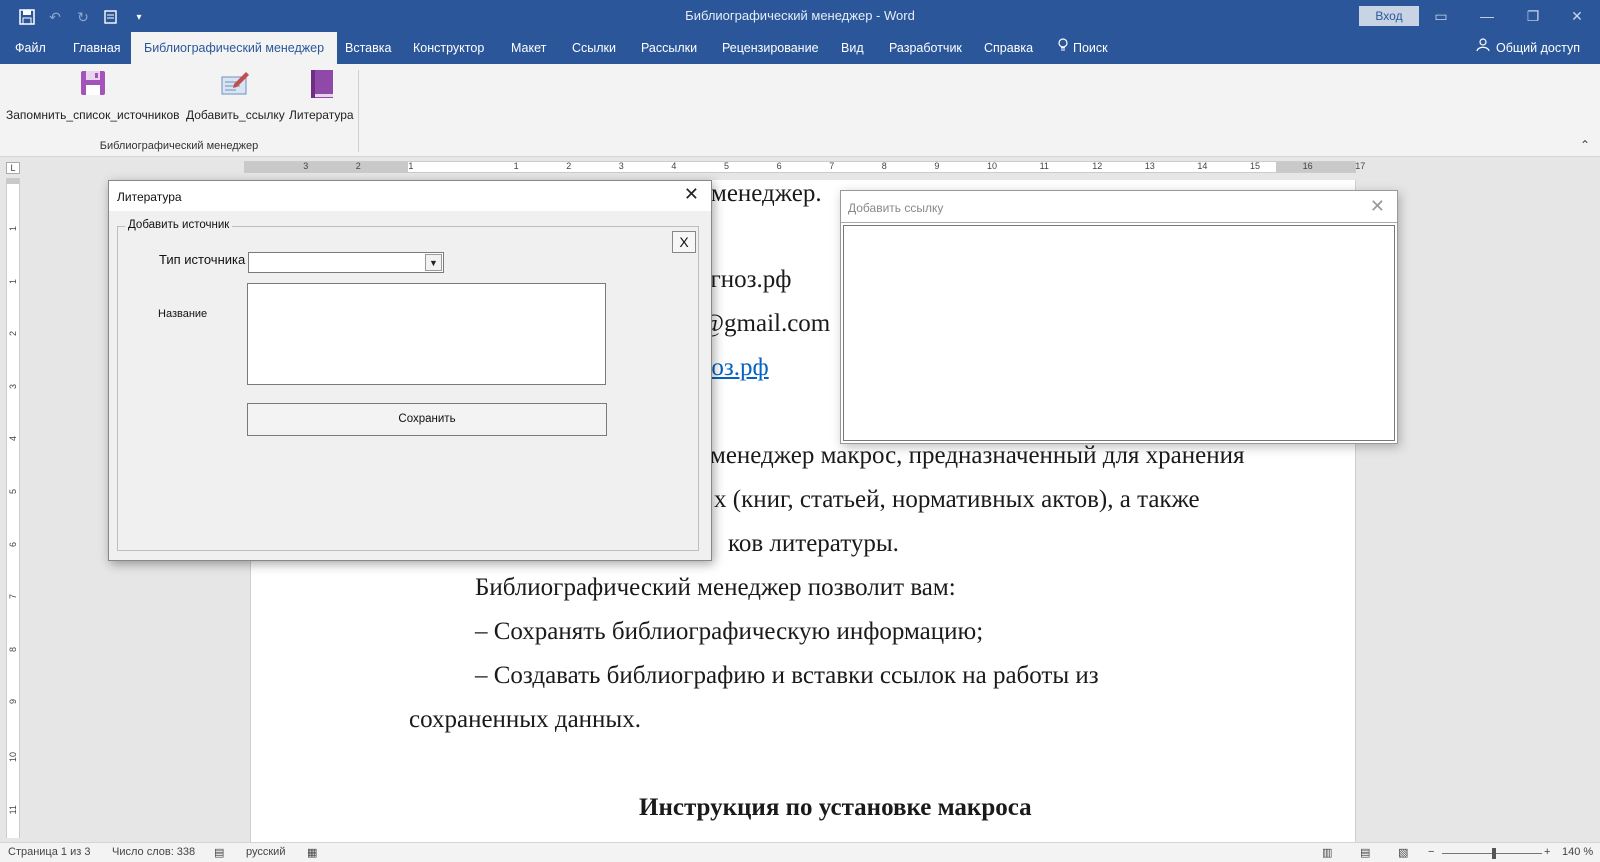  Describe the element at coordinates (1577, 16) in the screenshot. I see `close-window-icon: ✕` at that location.